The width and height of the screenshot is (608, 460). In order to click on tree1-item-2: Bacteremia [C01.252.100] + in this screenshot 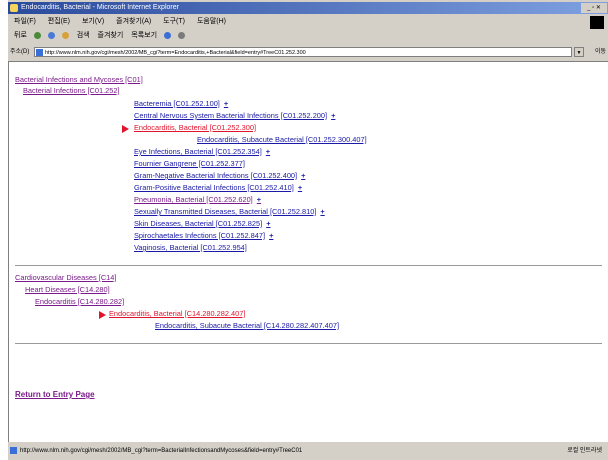, I will do `click(181, 104)`.